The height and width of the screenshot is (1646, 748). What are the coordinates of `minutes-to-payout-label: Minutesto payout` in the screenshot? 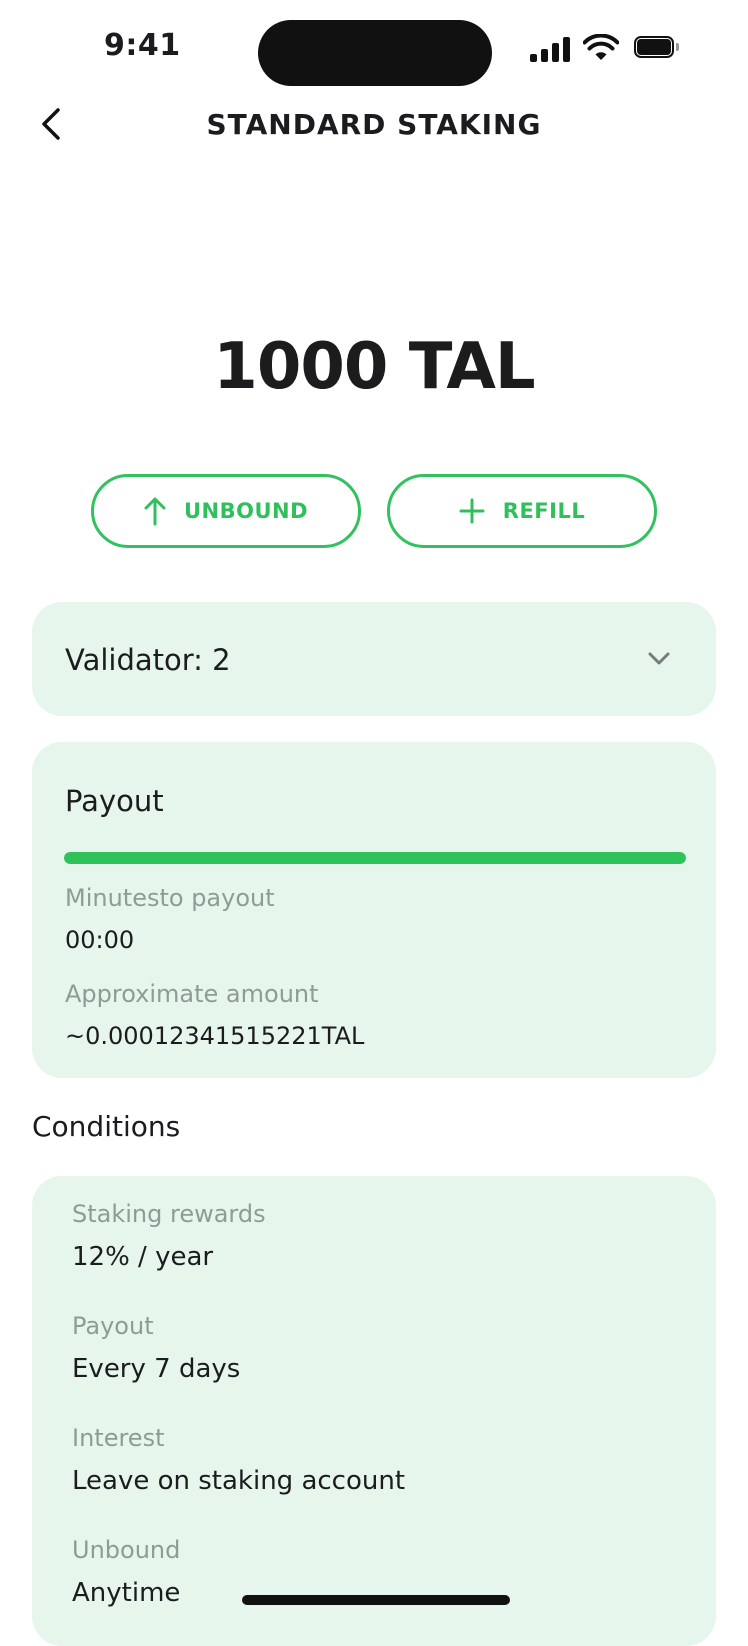 It's located at (170, 898).